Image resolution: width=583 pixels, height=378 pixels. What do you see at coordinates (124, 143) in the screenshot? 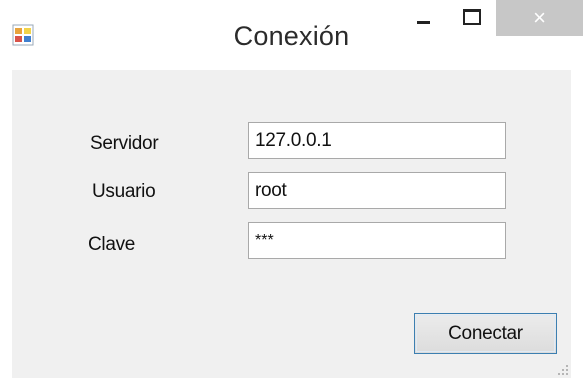
I see `server-label: Servidor` at bounding box center [124, 143].